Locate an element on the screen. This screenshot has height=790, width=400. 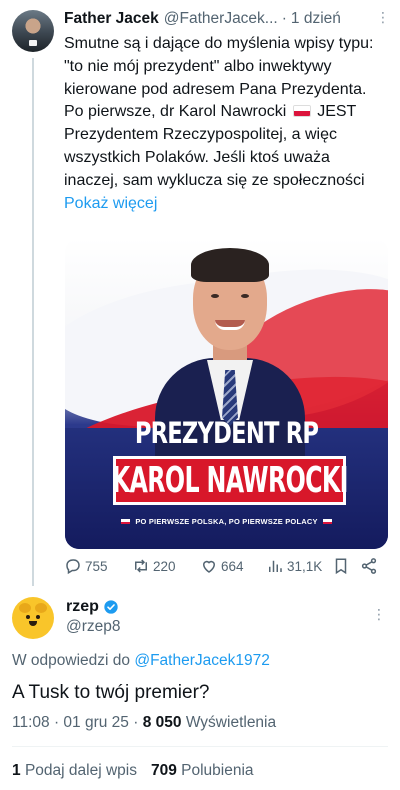
poster-title: PREZYDENT RP is located at coordinates (226, 433).